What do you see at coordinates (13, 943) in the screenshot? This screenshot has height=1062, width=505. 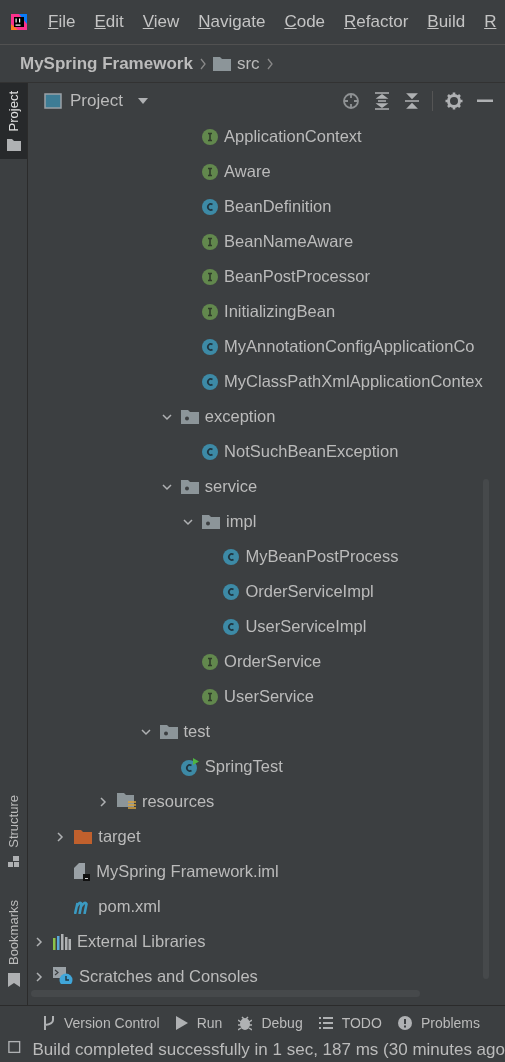 I see `side-tab: Bookmarks` at bounding box center [13, 943].